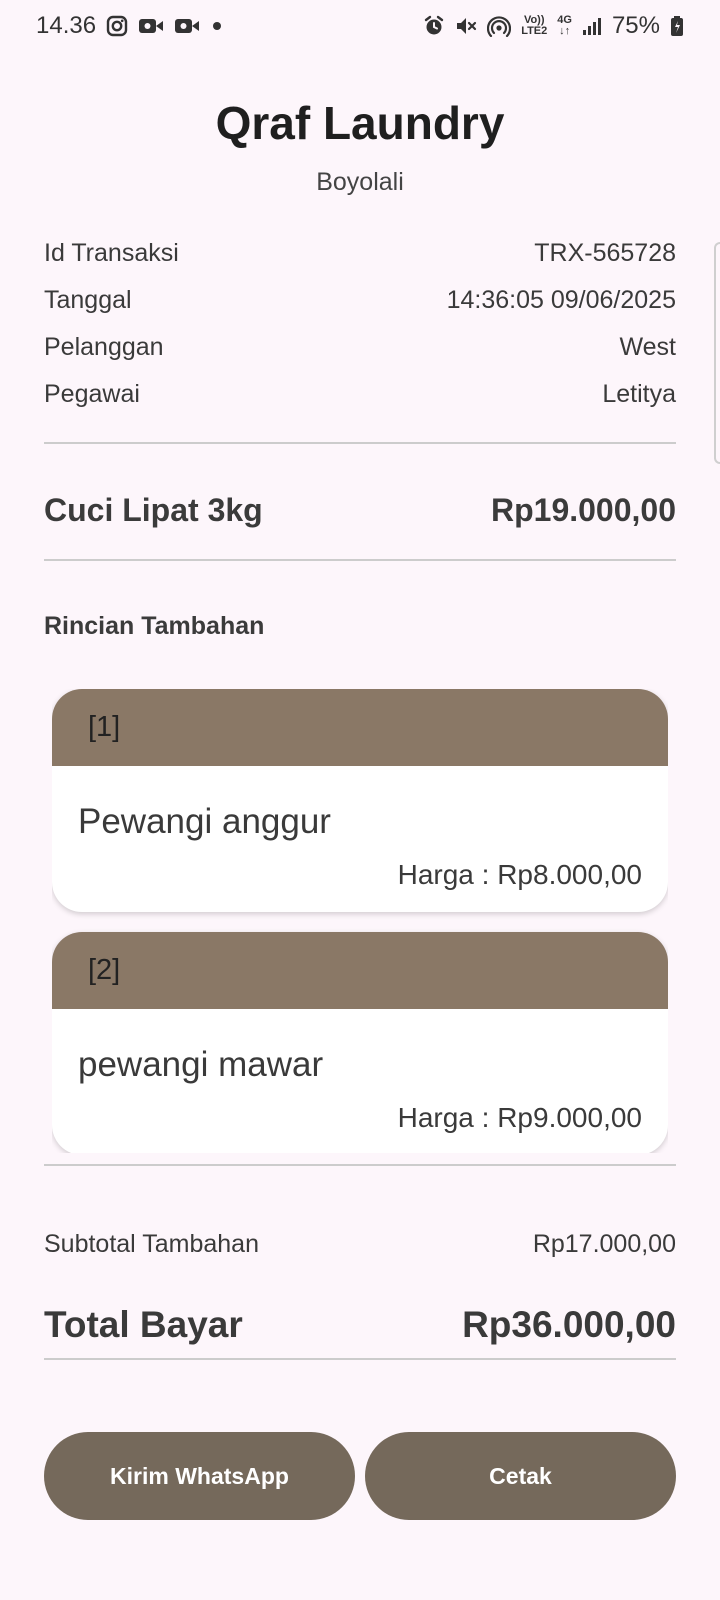 The image size is (720, 1600). What do you see at coordinates (360, 261) in the screenshot?
I see `info-row-transaction-id: Id Transaksi TRX-565728` at bounding box center [360, 261].